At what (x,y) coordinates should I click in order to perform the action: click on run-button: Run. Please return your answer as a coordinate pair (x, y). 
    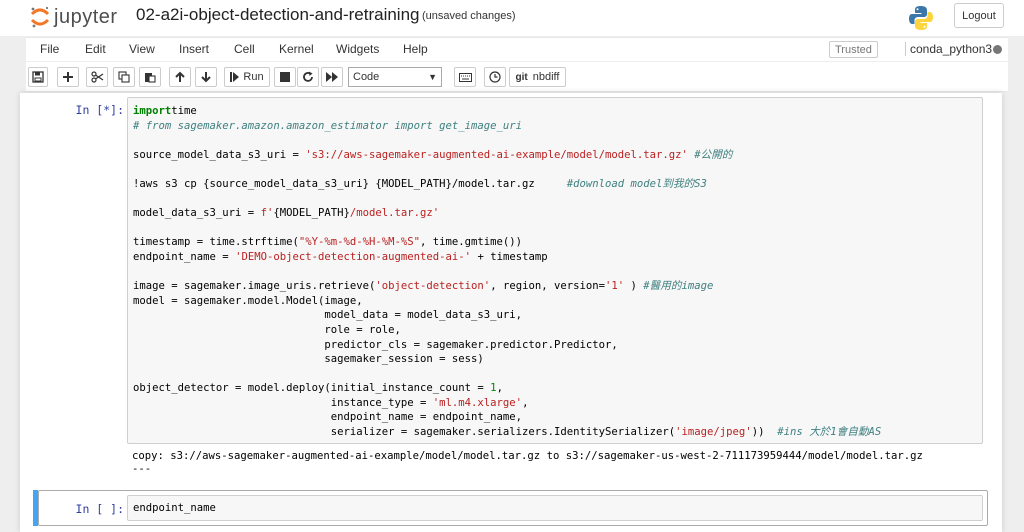
    Looking at the image, I should click on (247, 77).